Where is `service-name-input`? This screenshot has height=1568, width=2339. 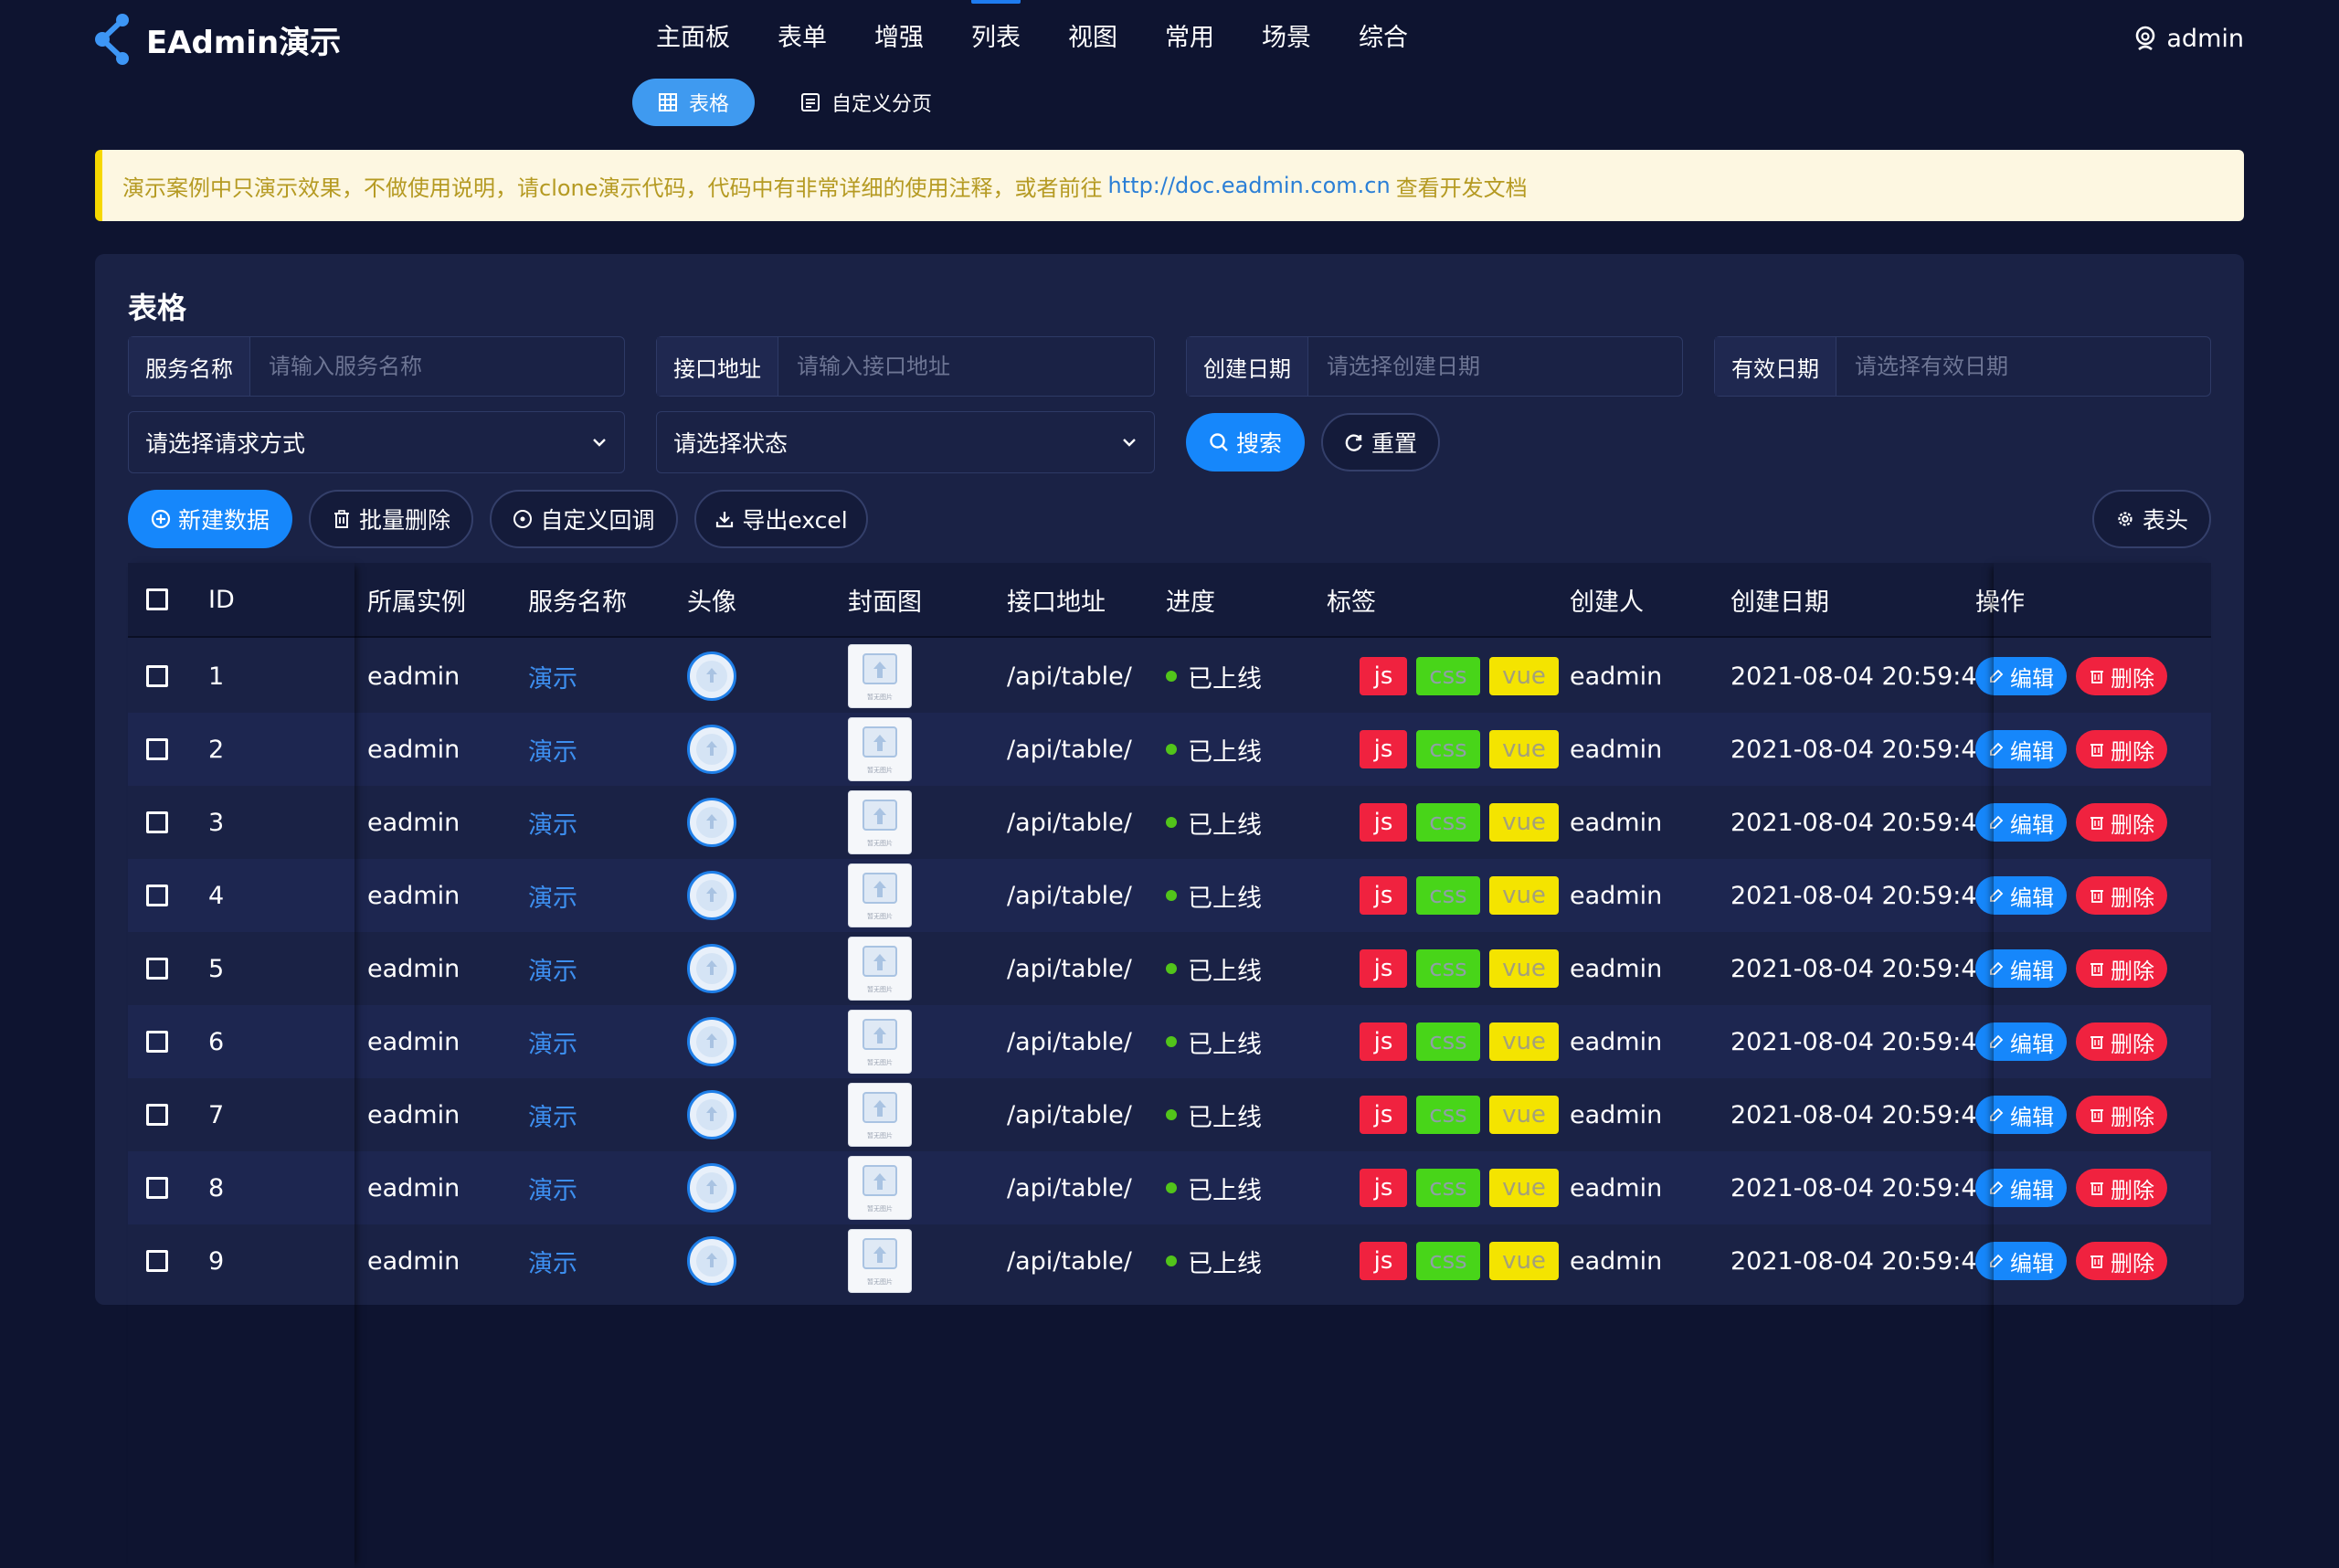 service-name-input is located at coordinates (437, 367).